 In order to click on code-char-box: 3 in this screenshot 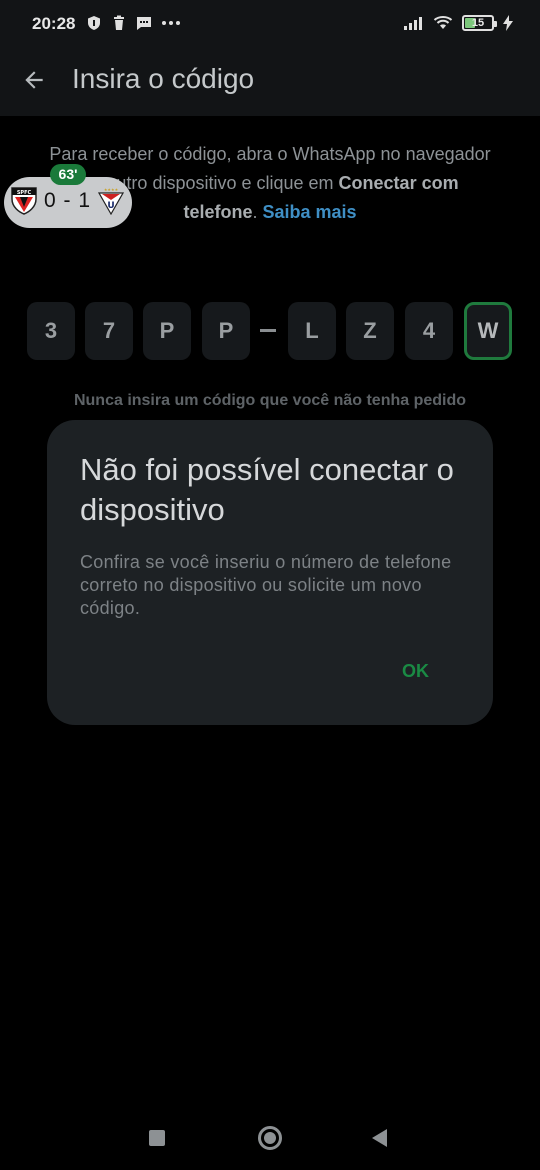, I will do `click(51, 331)`.